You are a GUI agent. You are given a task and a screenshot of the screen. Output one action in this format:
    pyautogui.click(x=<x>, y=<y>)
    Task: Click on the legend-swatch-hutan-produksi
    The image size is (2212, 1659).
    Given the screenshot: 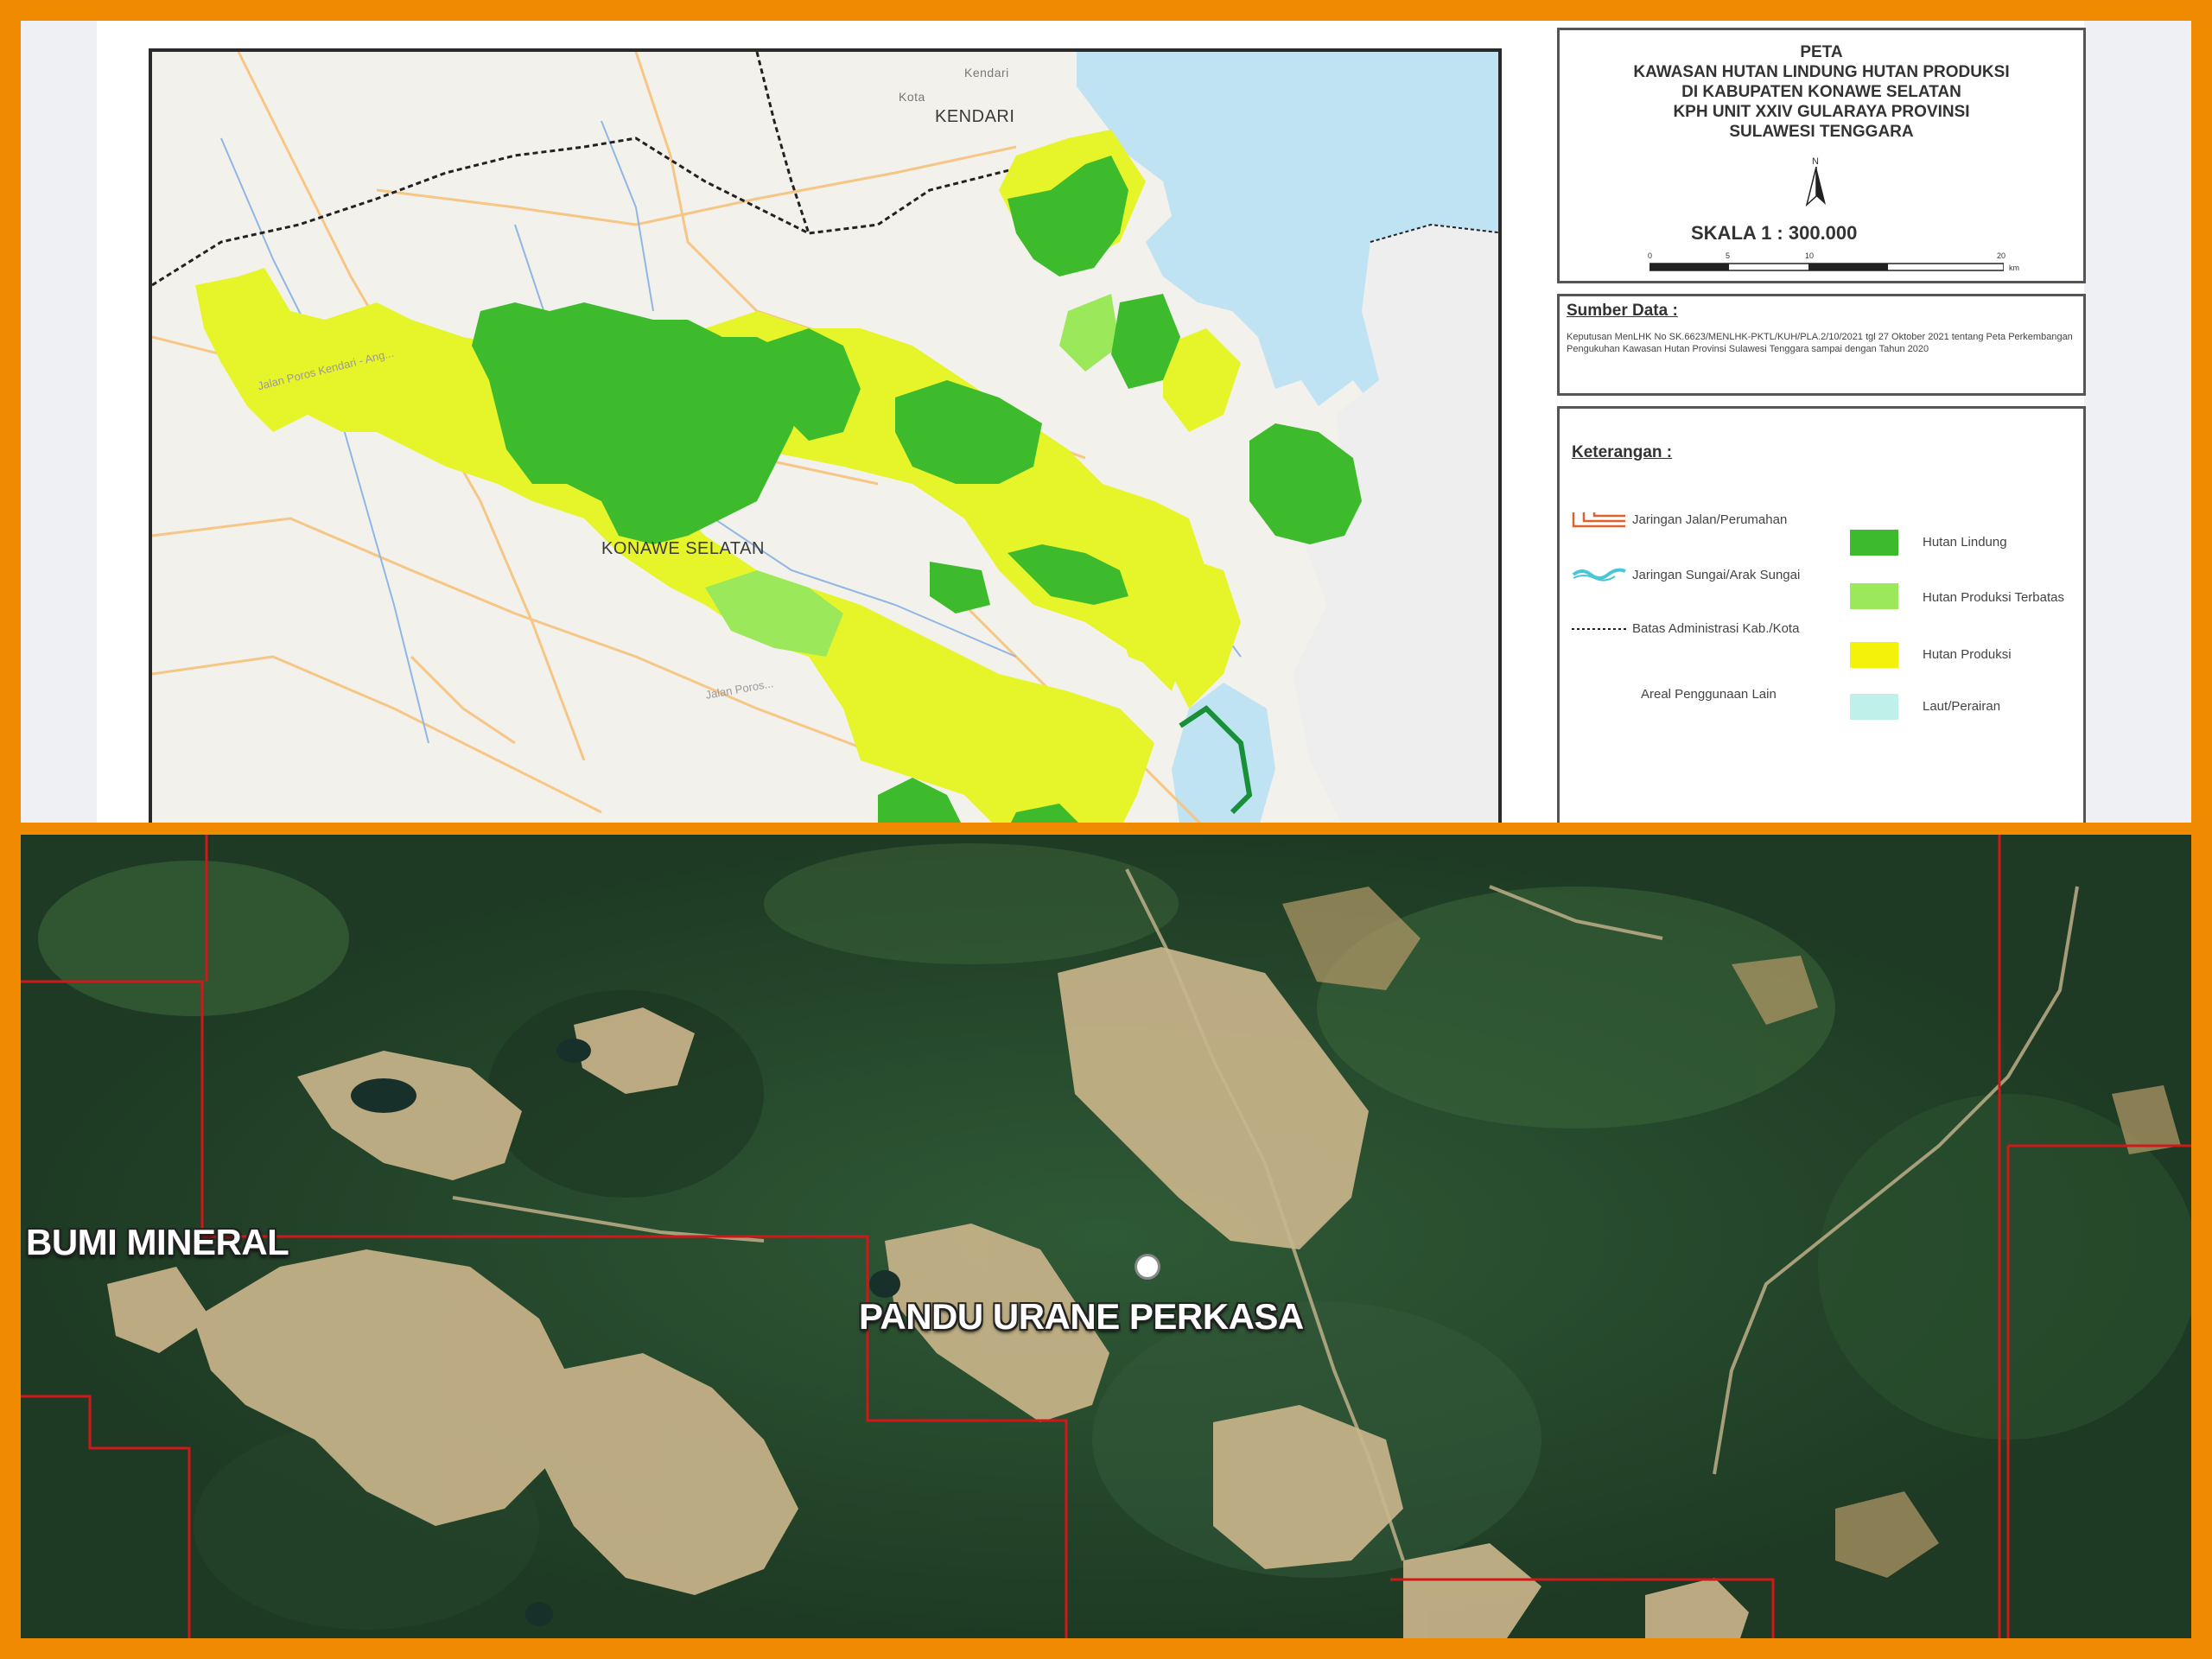 What is the action you would take?
    pyautogui.click(x=1874, y=655)
    